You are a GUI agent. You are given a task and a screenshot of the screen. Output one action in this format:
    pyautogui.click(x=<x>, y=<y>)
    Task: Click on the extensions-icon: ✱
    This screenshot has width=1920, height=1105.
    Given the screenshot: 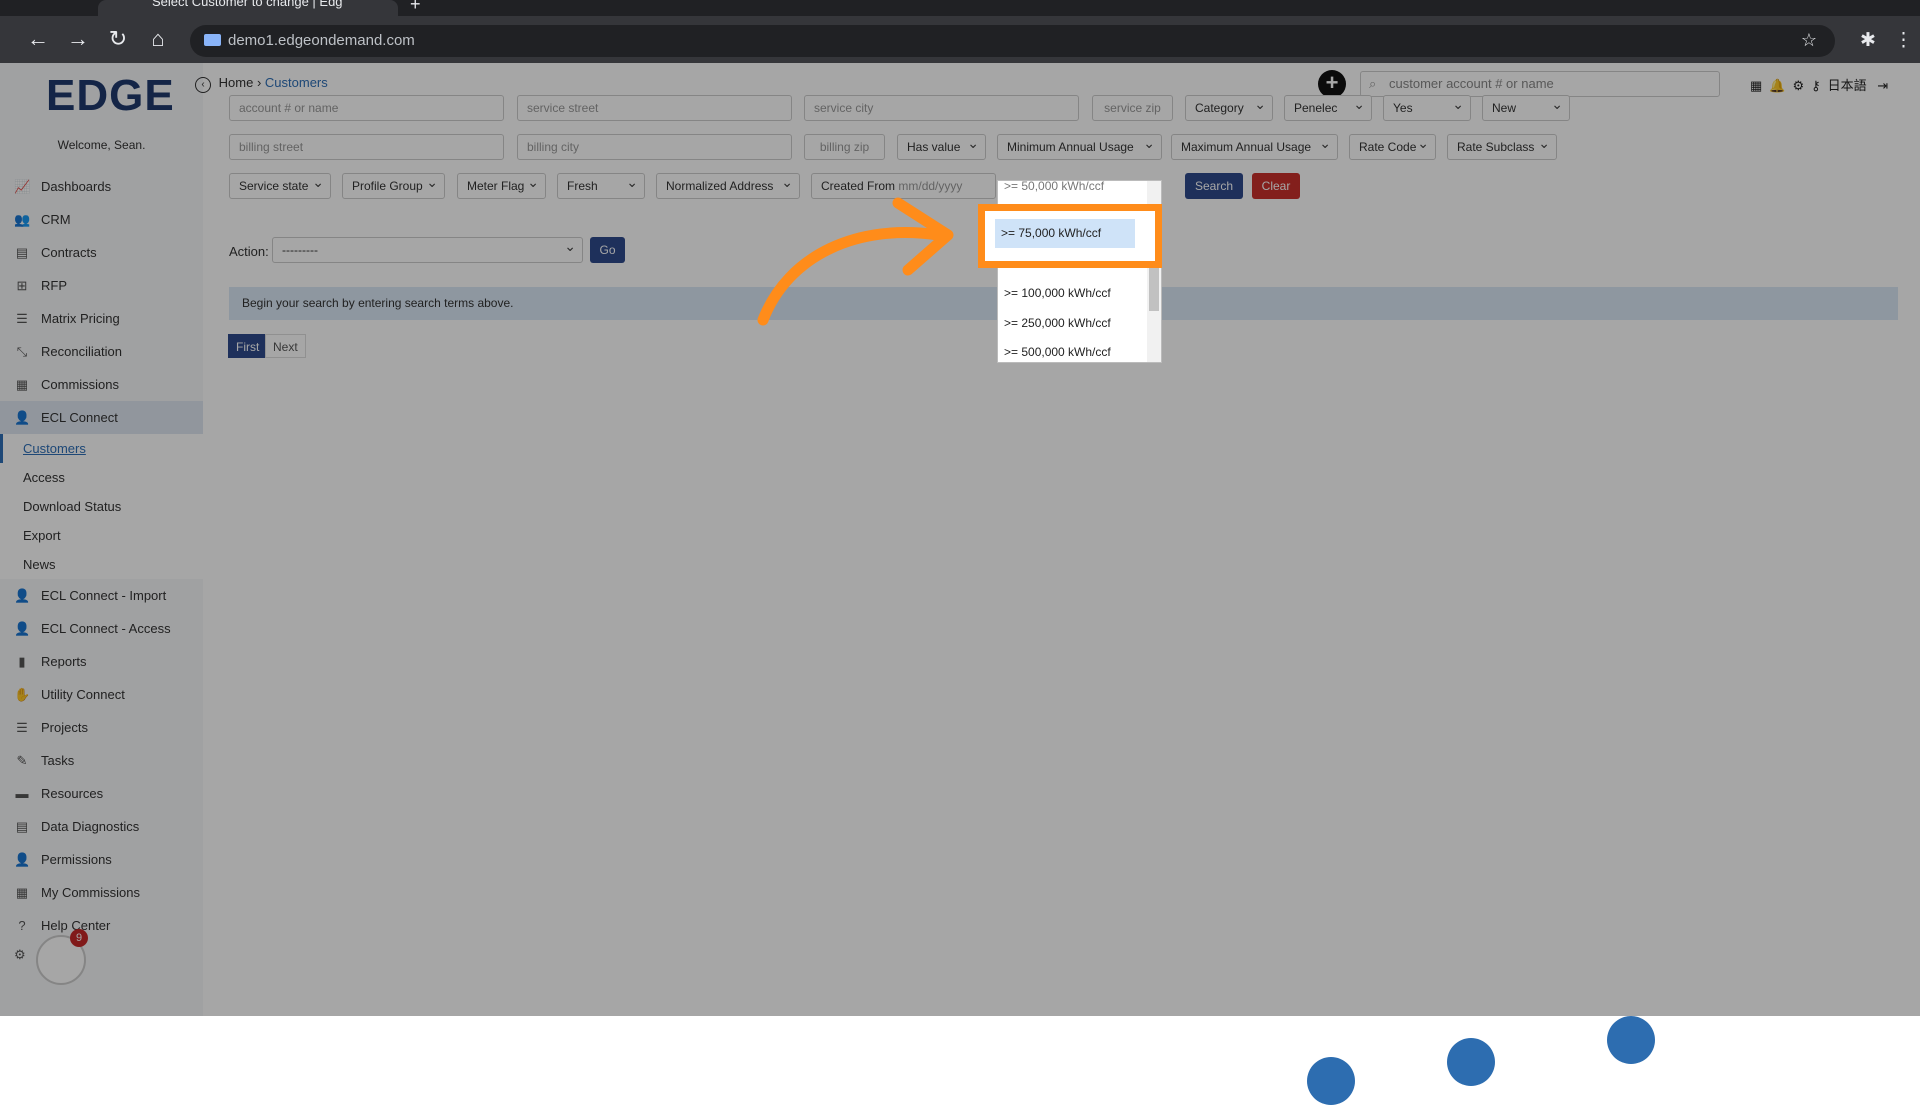 What is the action you would take?
    pyautogui.click(x=1868, y=40)
    